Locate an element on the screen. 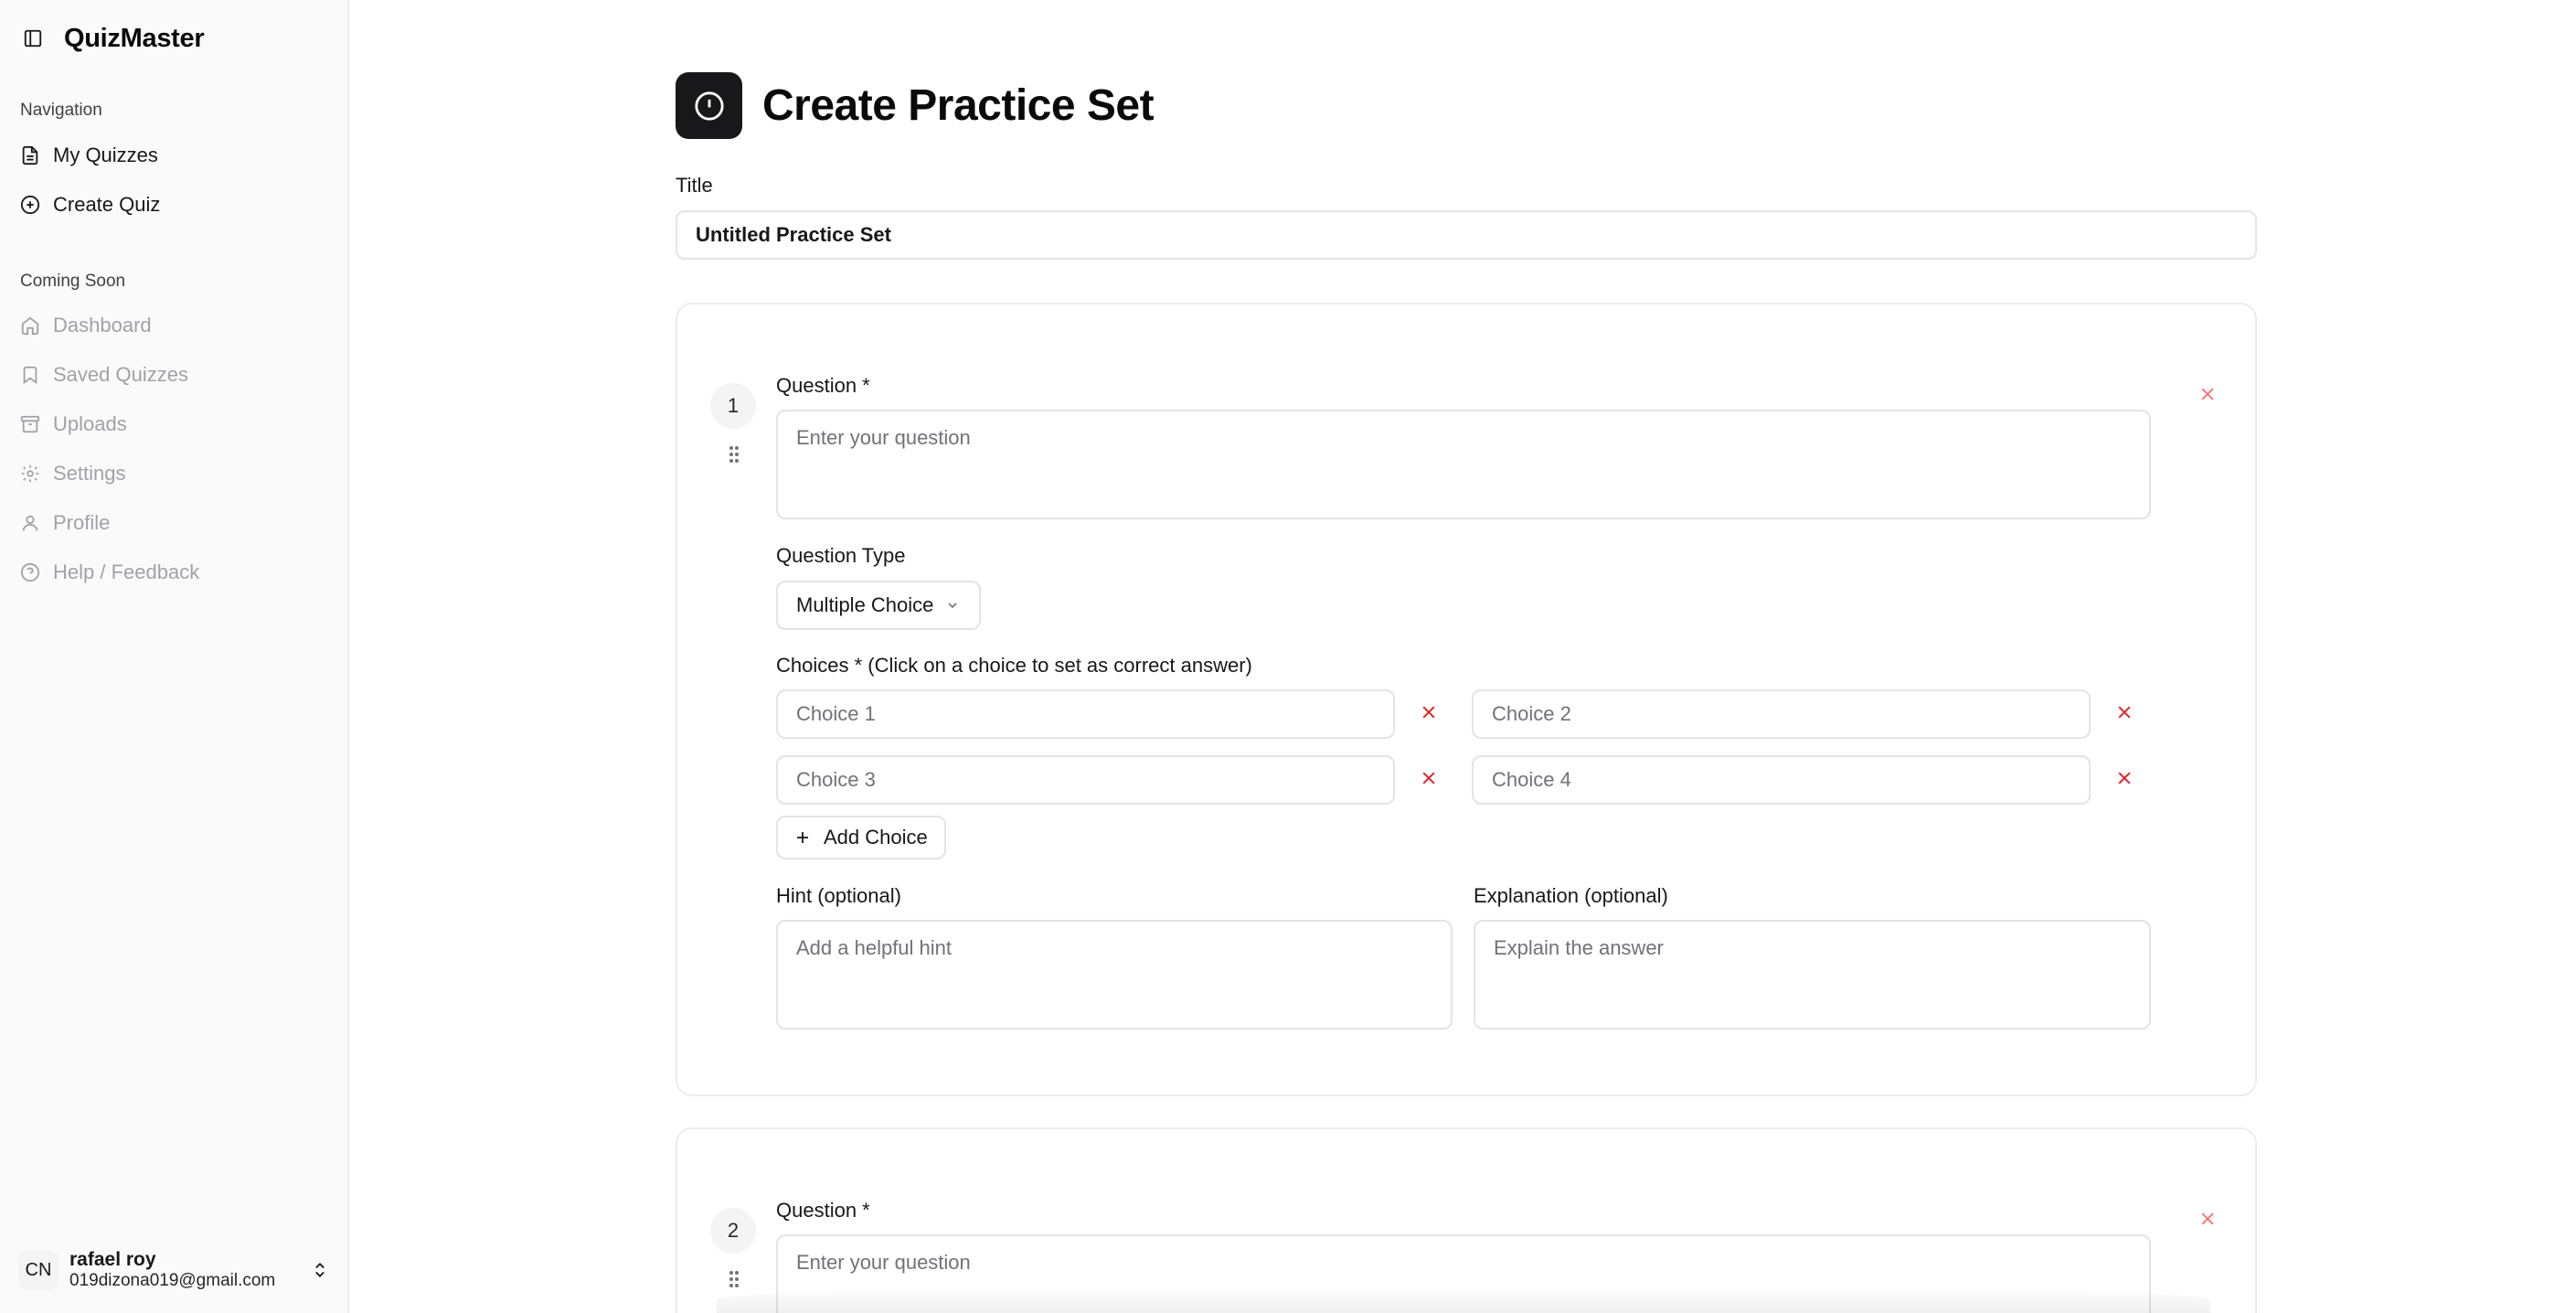 The image size is (2576, 1313). sidebar-item-label: Dashboard is located at coordinates (102, 325).